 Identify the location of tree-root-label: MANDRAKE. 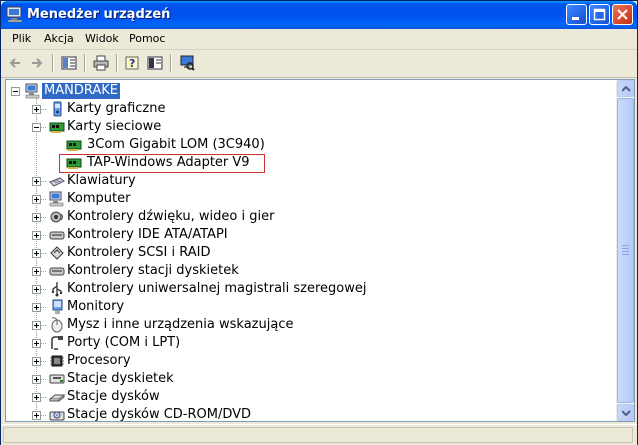
(81, 91).